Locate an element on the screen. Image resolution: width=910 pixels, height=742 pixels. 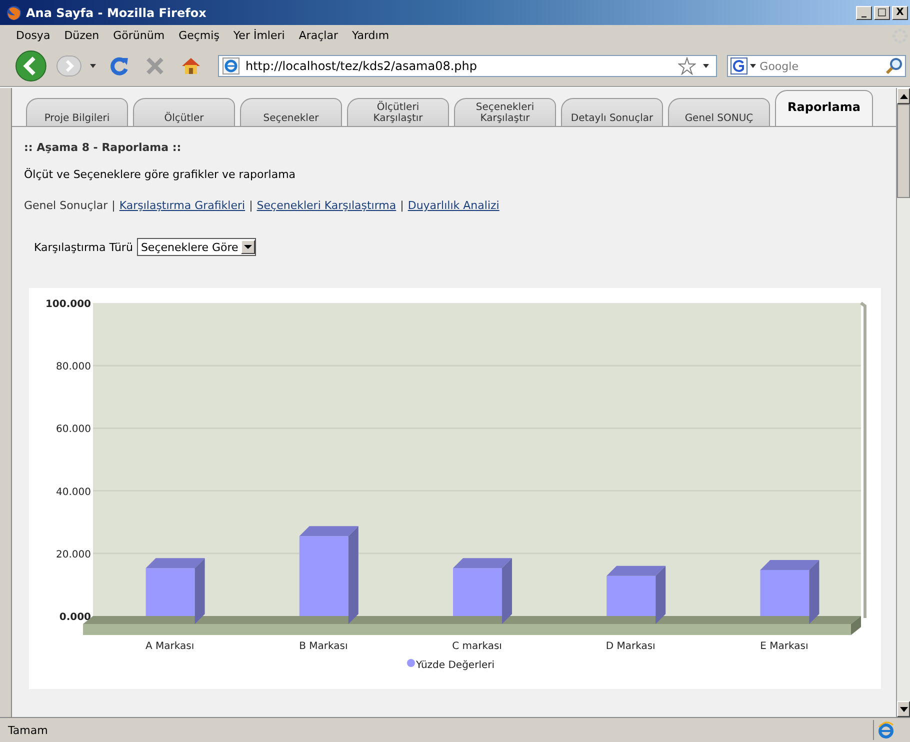
report-link: Duyarlılık Analizi is located at coordinates (454, 205).